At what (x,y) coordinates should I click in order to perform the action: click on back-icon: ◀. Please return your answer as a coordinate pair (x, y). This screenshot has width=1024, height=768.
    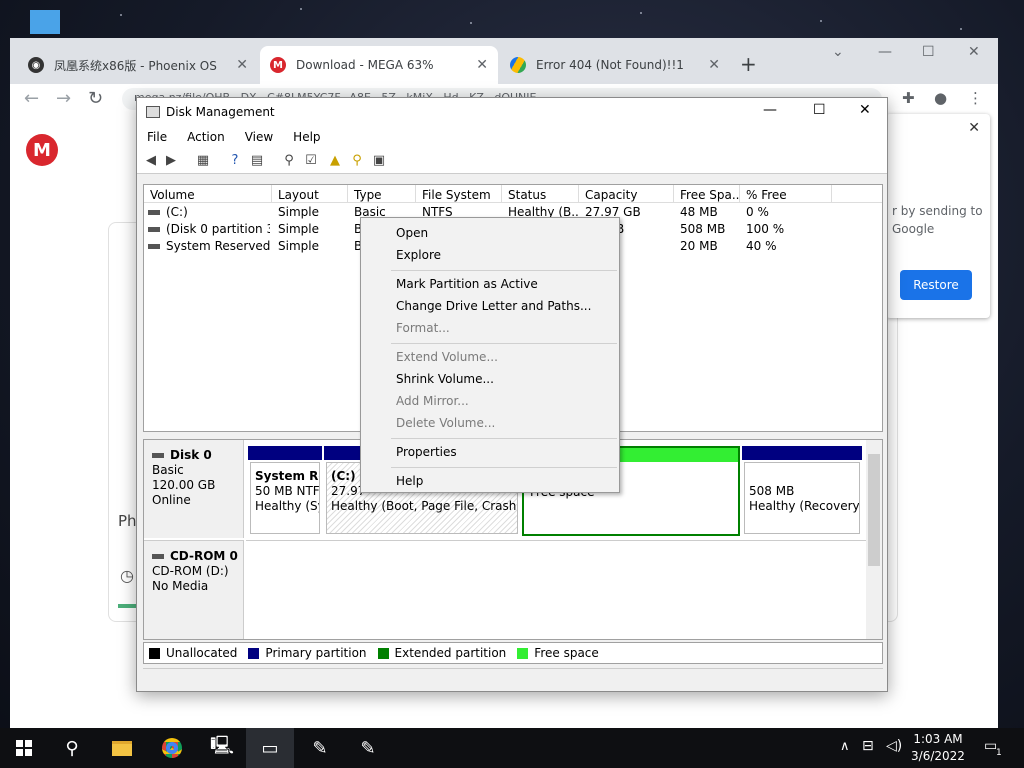
    Looking at the image, I should click on (151, 161).